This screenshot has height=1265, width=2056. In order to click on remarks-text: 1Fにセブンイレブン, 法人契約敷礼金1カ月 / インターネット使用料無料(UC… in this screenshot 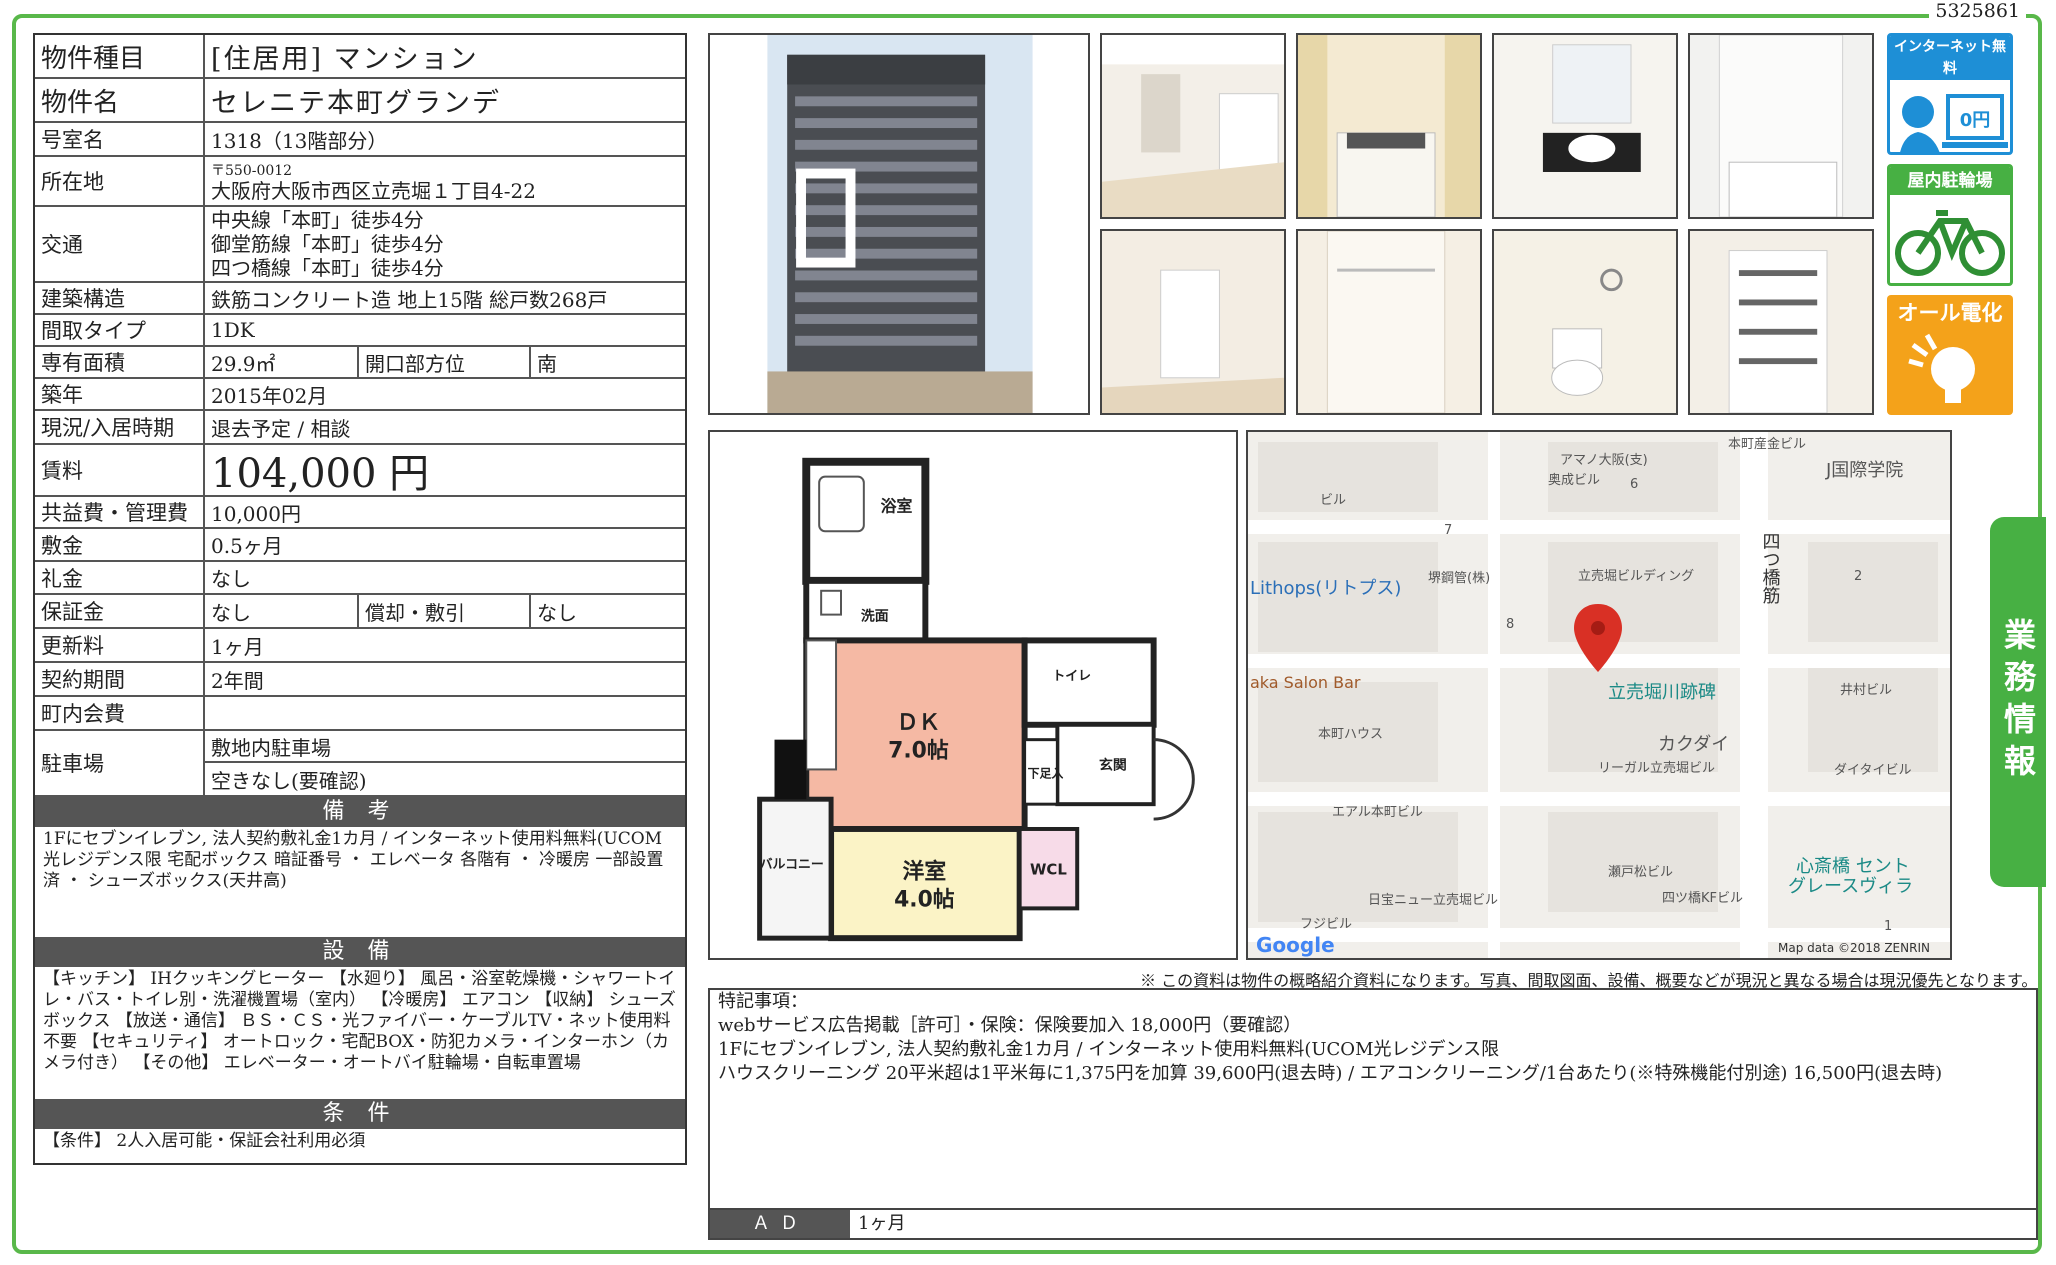, I will do `click(353, 860)`.